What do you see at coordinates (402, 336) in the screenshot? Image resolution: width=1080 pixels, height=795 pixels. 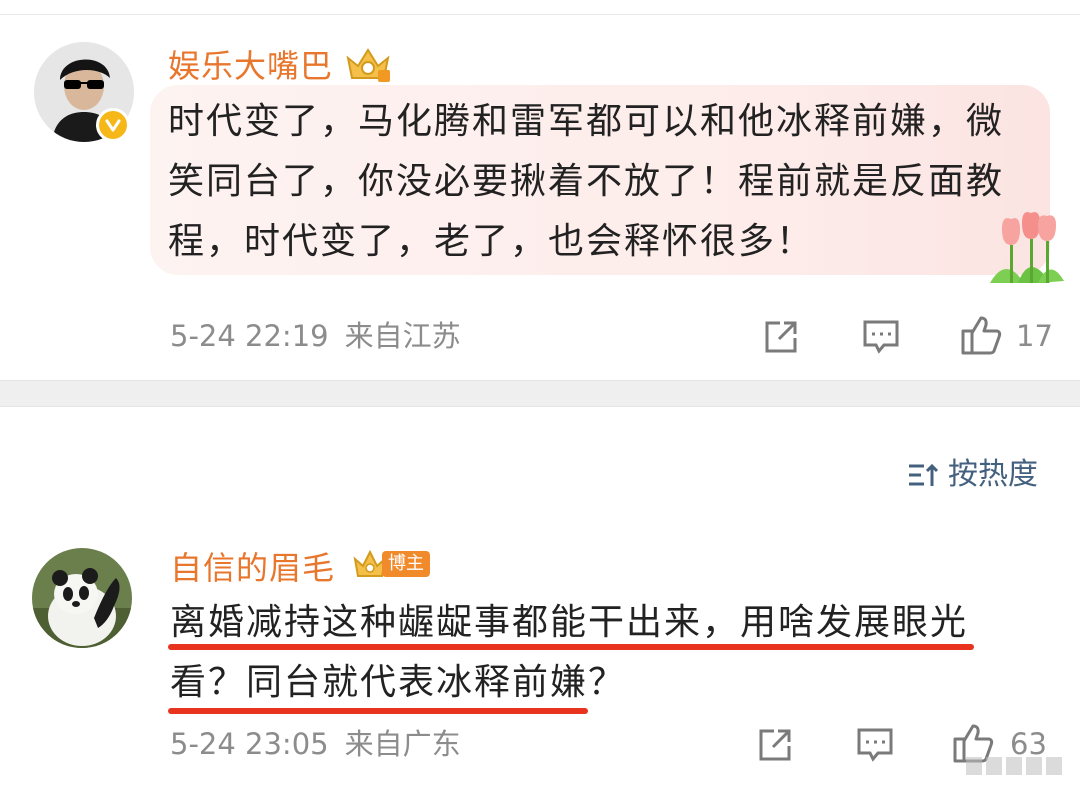 I see `comment-location: 来自江苏` at bounding box center [402, 336].